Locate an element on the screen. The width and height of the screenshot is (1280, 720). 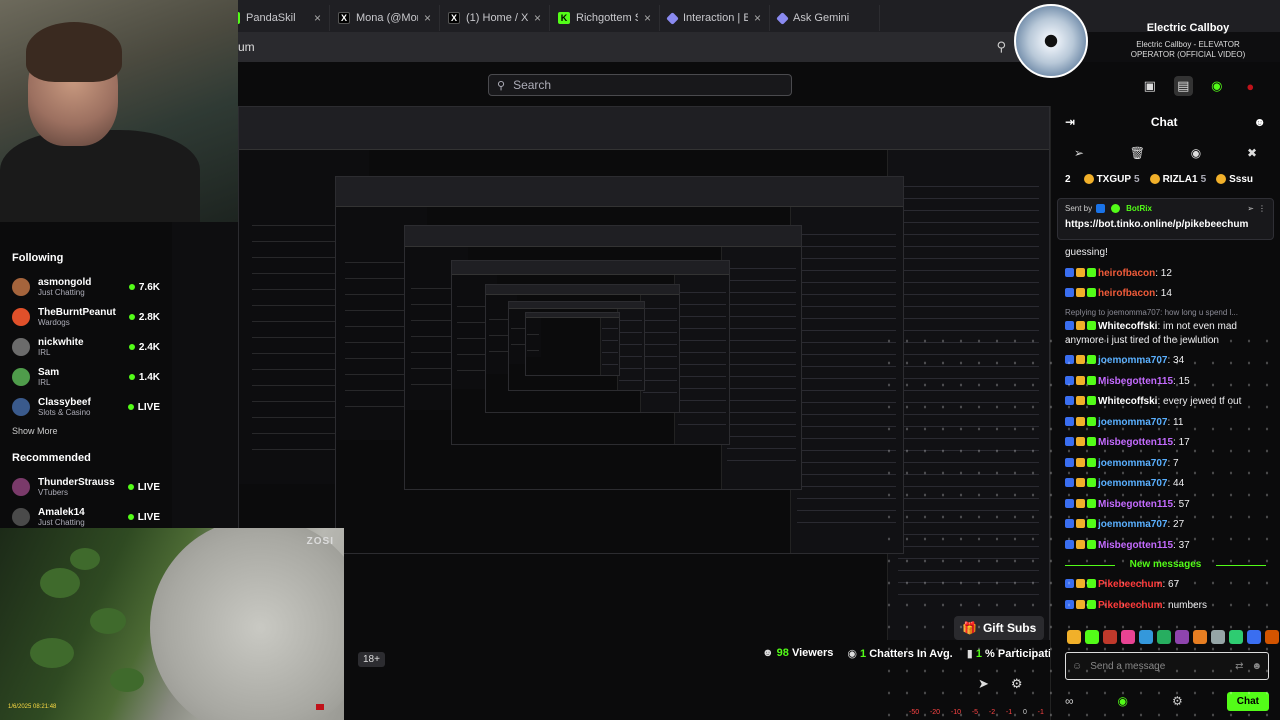
zoom-icon: ⚲ is located at coordinates (1001, 47).